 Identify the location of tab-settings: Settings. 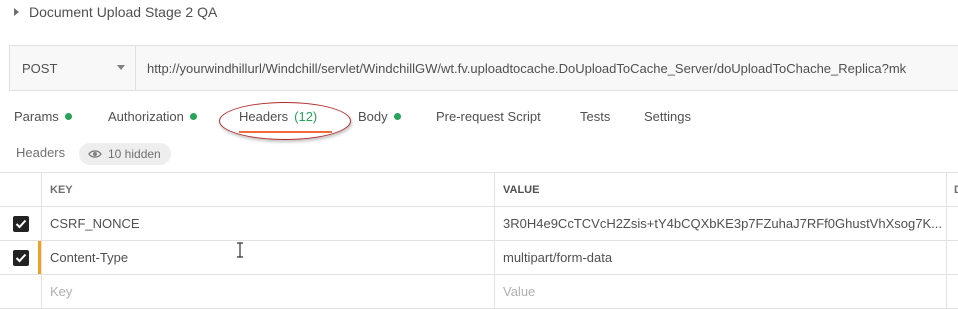
(667, 116).